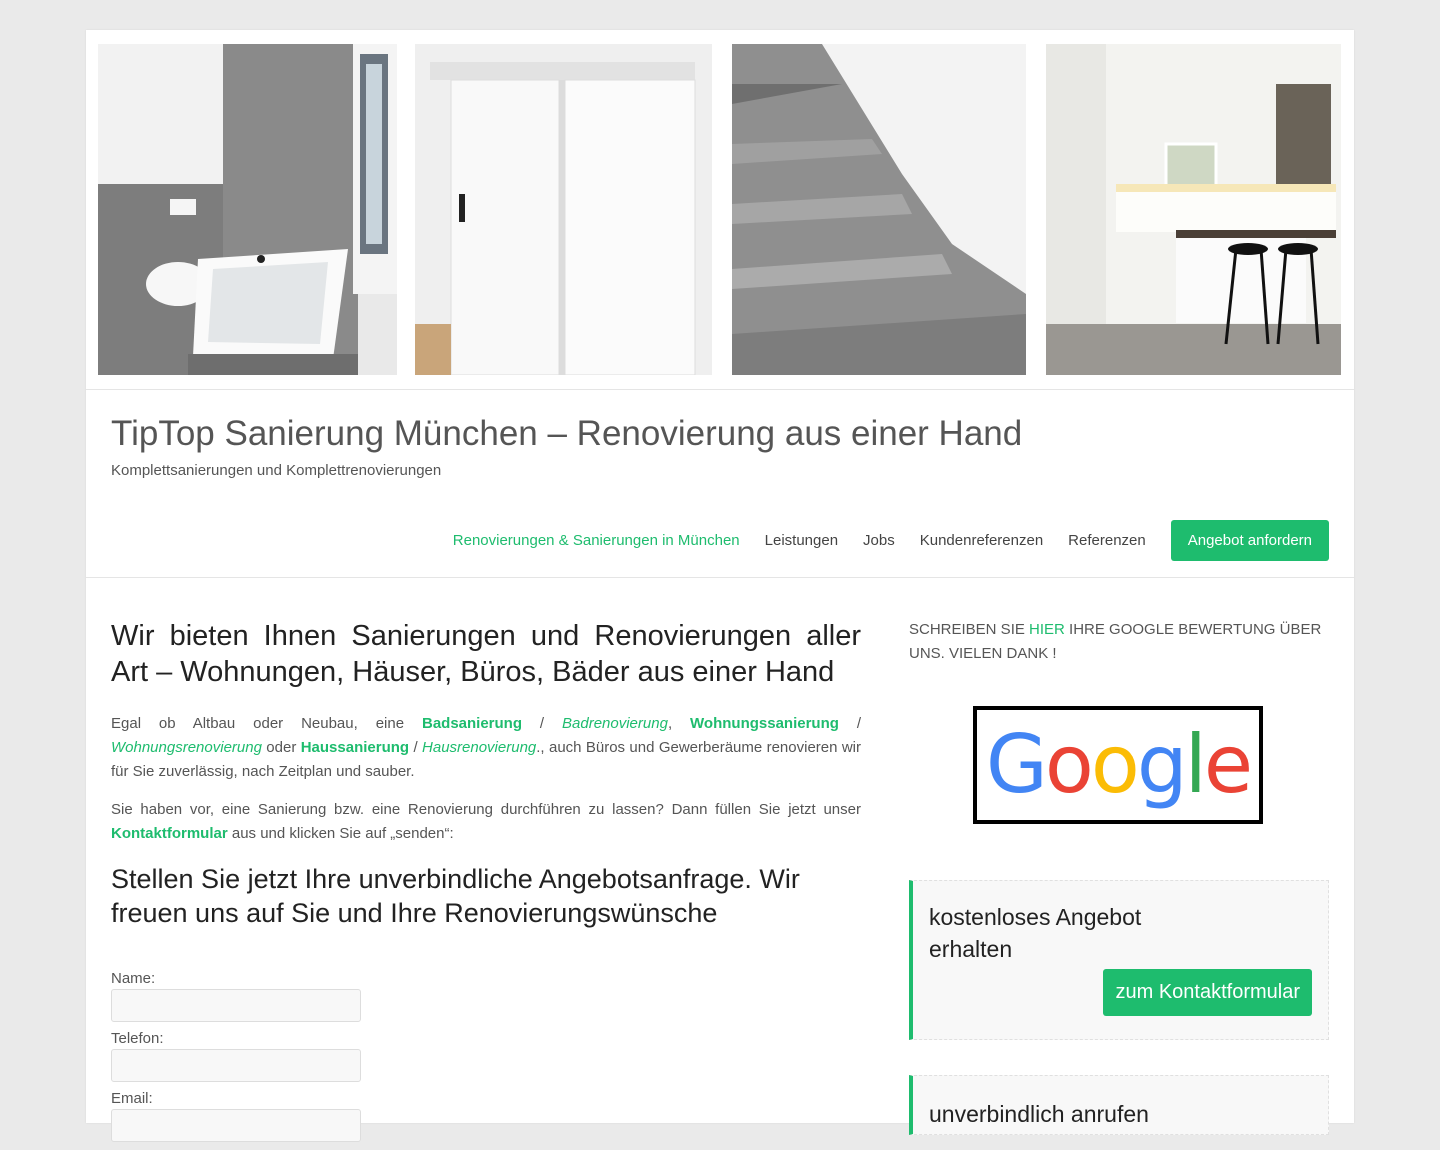 The height and width of the screenshot is (1150, 1440). Describe the element at coordinates (169, 833) in the screenshot. I see `link-kontaktformular: Kontaktformular` at that location.